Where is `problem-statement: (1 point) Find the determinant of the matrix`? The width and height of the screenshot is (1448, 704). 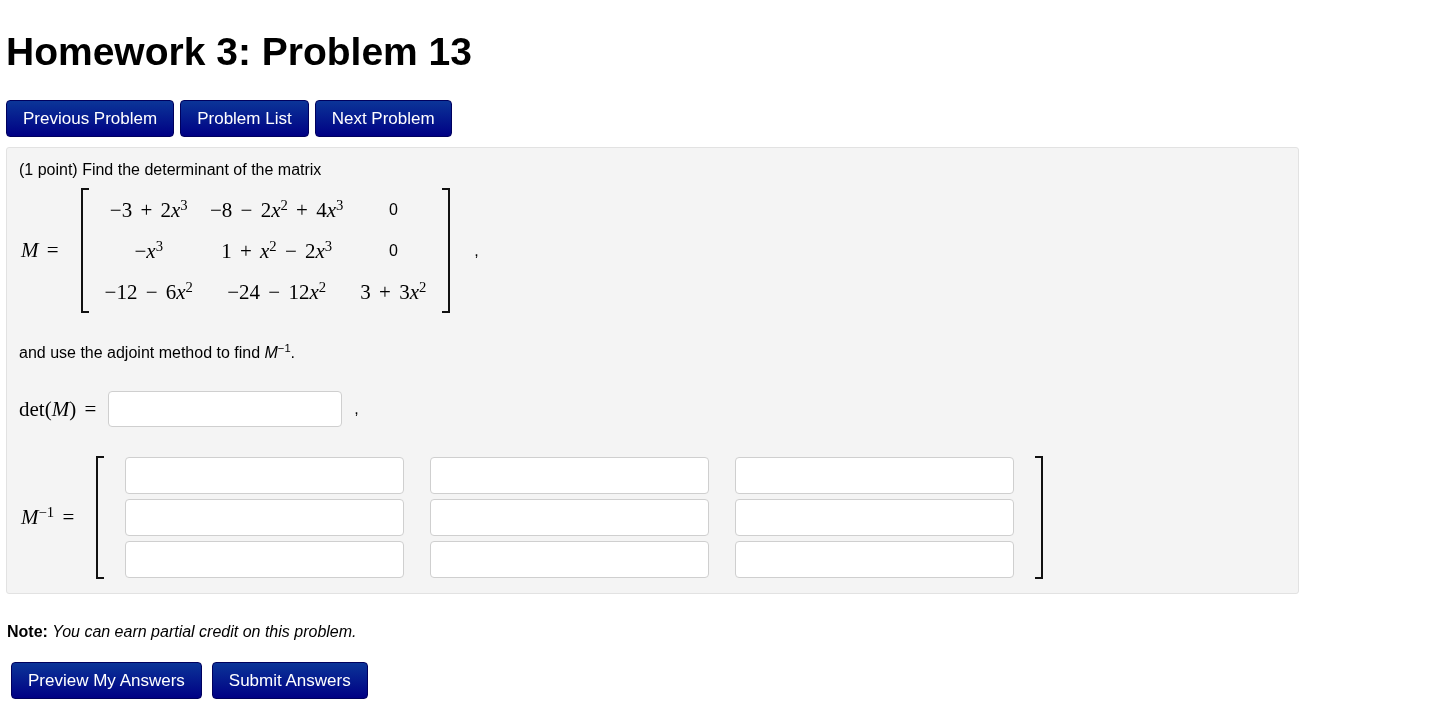
problem-statement: (1 point) Find the determinant of the matrix is located at coordinates (170, 170).